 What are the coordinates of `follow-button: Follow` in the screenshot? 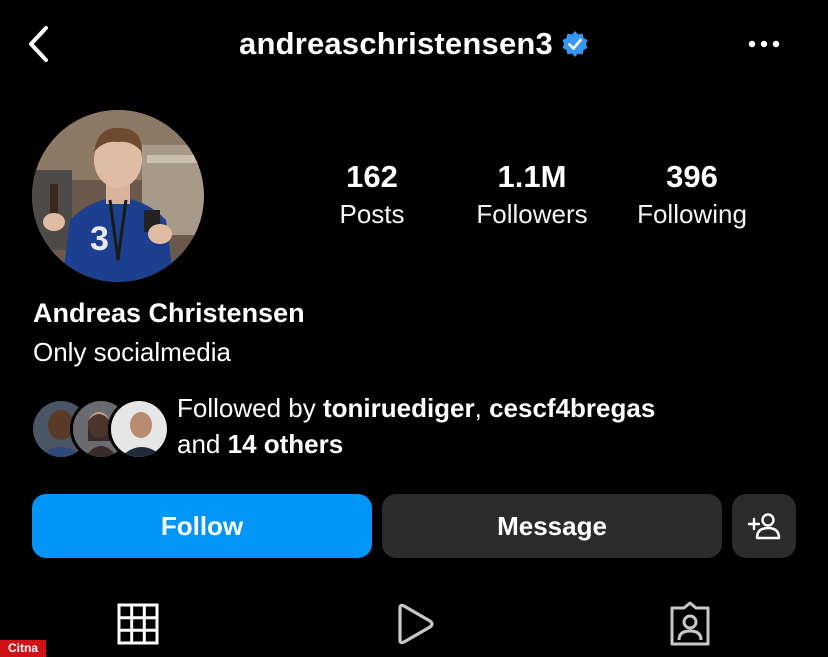 It's located at (202, 526).